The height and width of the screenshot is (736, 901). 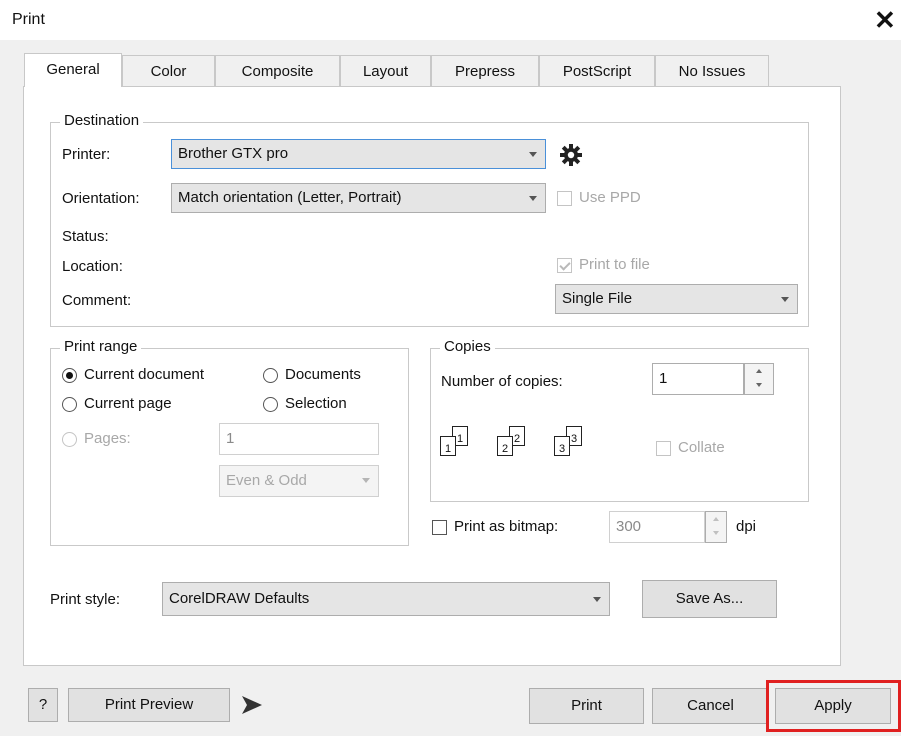 I want to click on destination-legend: Destination, so click(x=102, y=120).